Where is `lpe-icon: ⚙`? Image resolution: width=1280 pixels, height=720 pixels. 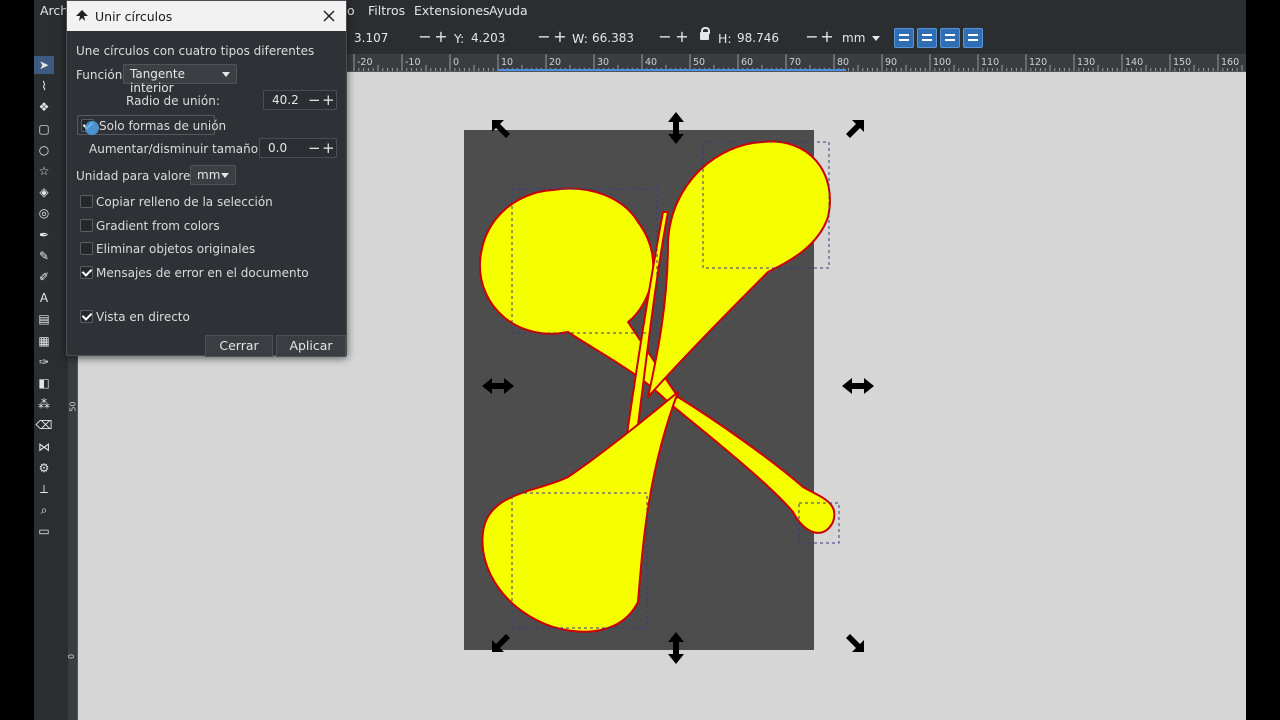
lpe-icon: ⚙ is located at coordinates (44, 468).